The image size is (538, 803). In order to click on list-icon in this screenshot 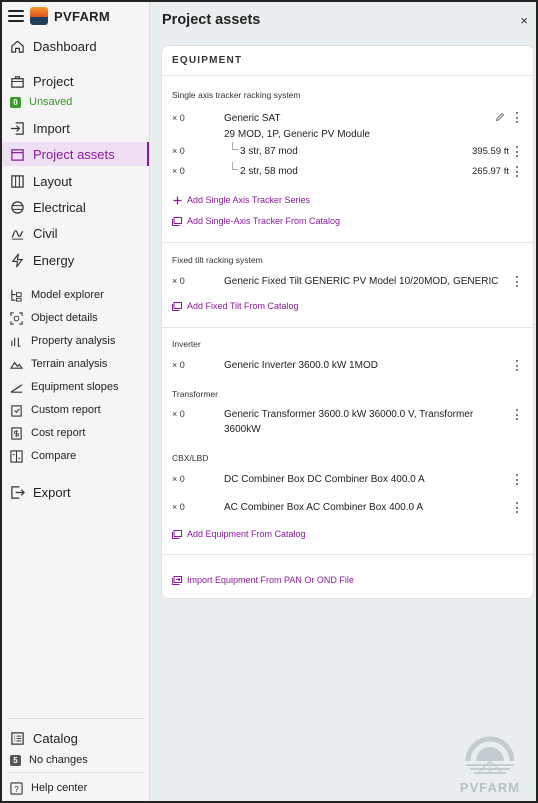, I will do `click(17, 738)`.